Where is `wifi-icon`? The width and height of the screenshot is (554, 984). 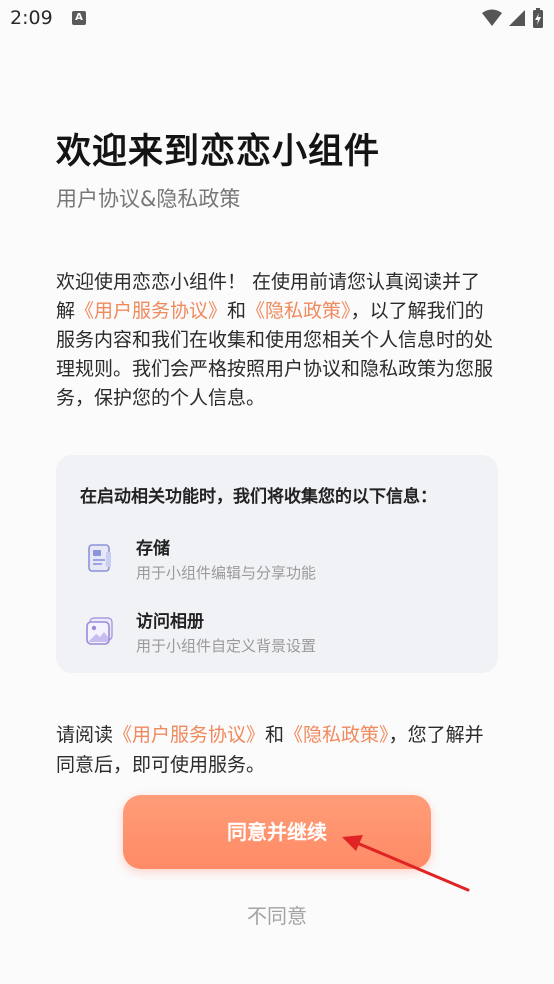 wifi-icon is located at coordinates (492, 17).